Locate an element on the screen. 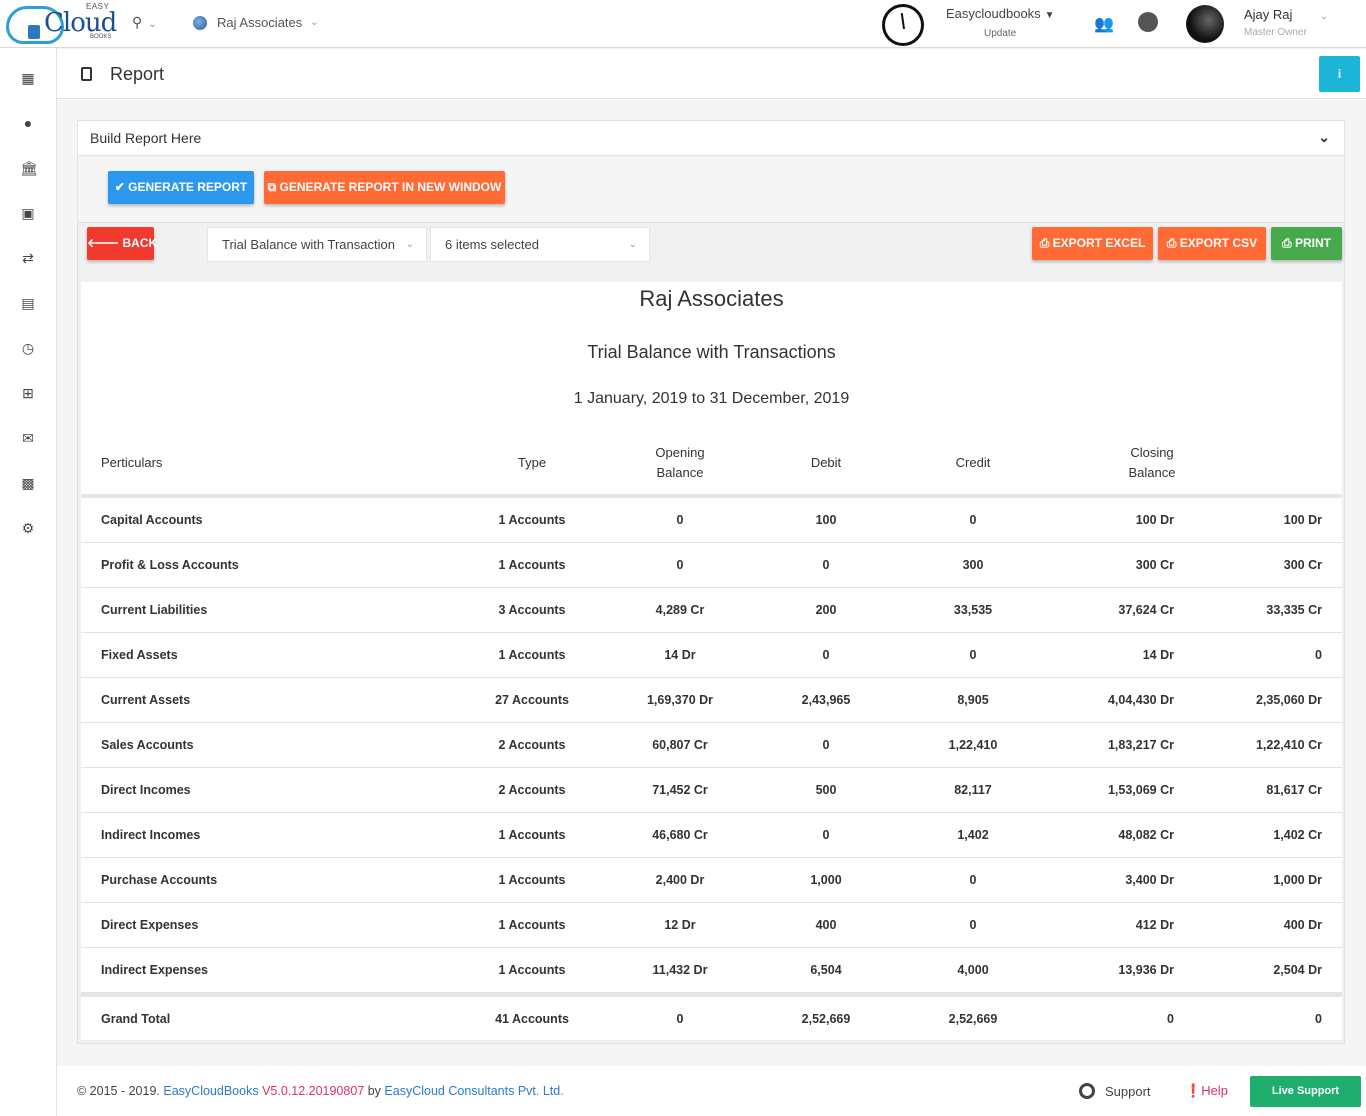 The height and width of the screenshot is (1116, 1366). live-support-button: Live Support is located at coordinates (1305, 1091).